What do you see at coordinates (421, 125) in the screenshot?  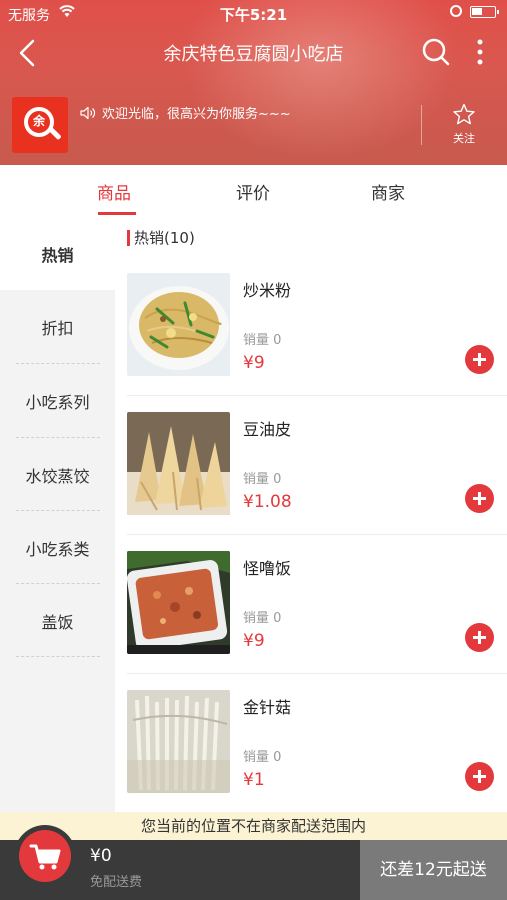 I see `header-divider` at bounding box center [421, 125].